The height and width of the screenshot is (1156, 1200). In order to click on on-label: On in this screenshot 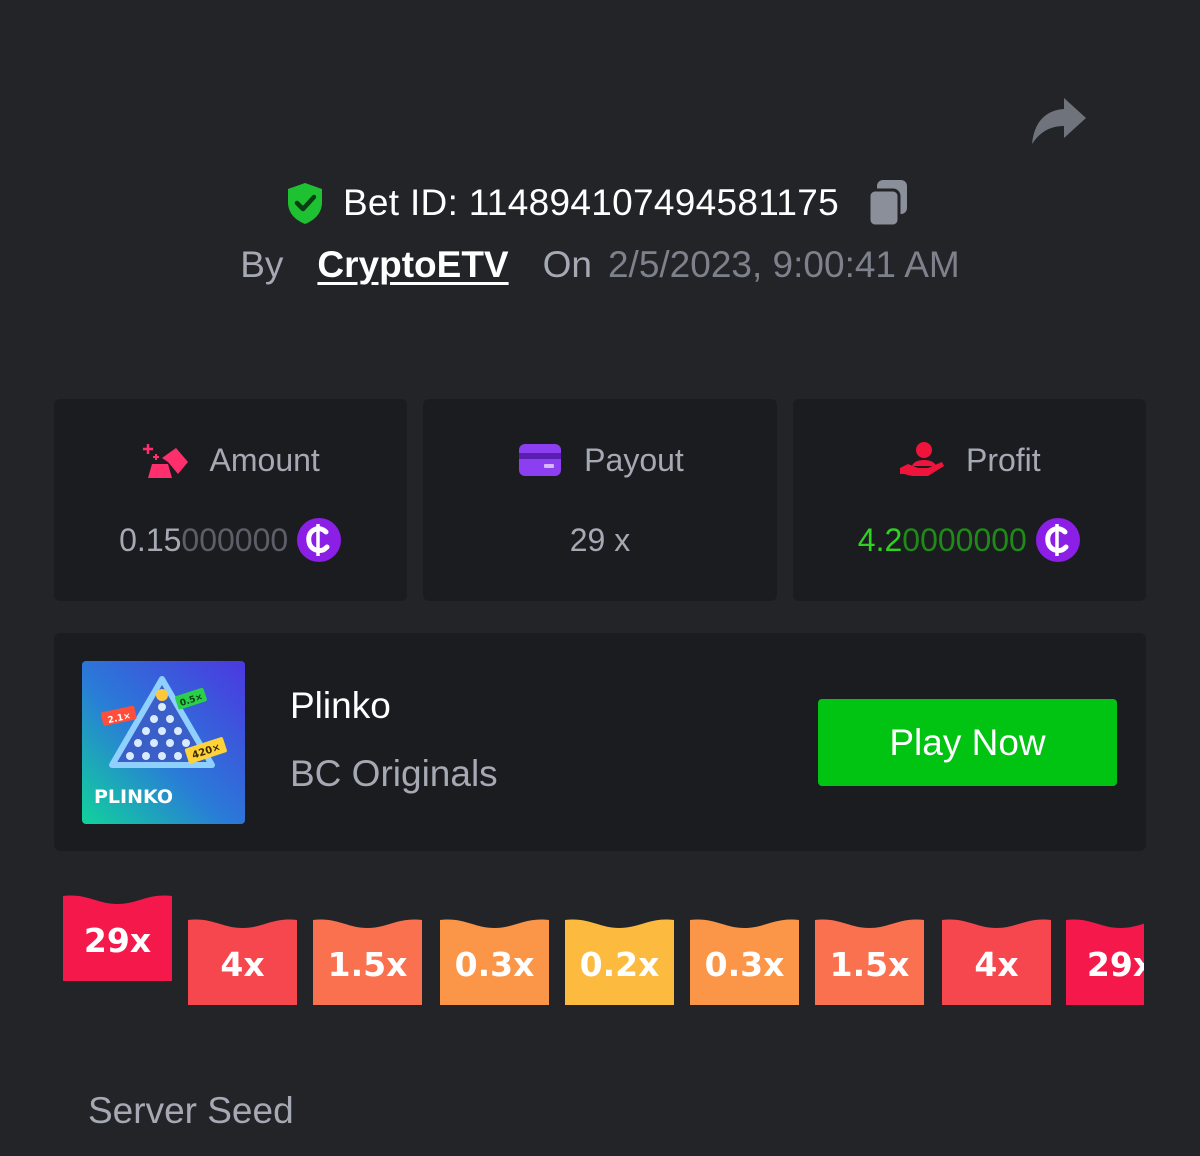, I will do `click(567, 264)`.